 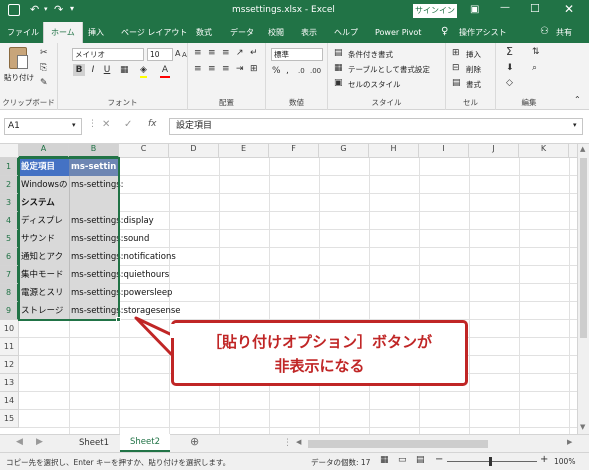 I want to click on increase-decimal-icon: .0, so click(x=301, y=71).